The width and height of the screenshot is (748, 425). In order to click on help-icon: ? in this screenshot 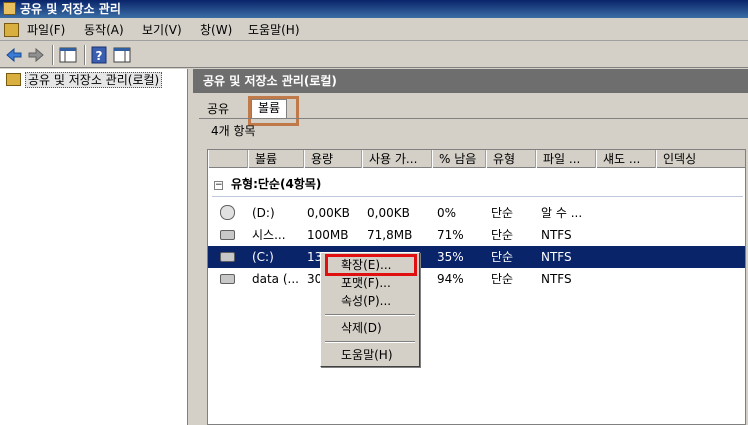, I will do `click(99, 55)`.